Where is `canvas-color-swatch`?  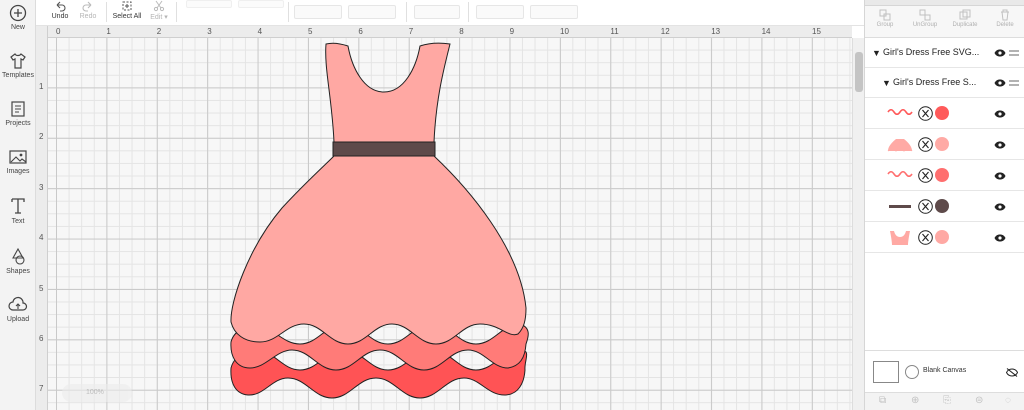
canvas-color-swatch is located at coordinates (886, 372).